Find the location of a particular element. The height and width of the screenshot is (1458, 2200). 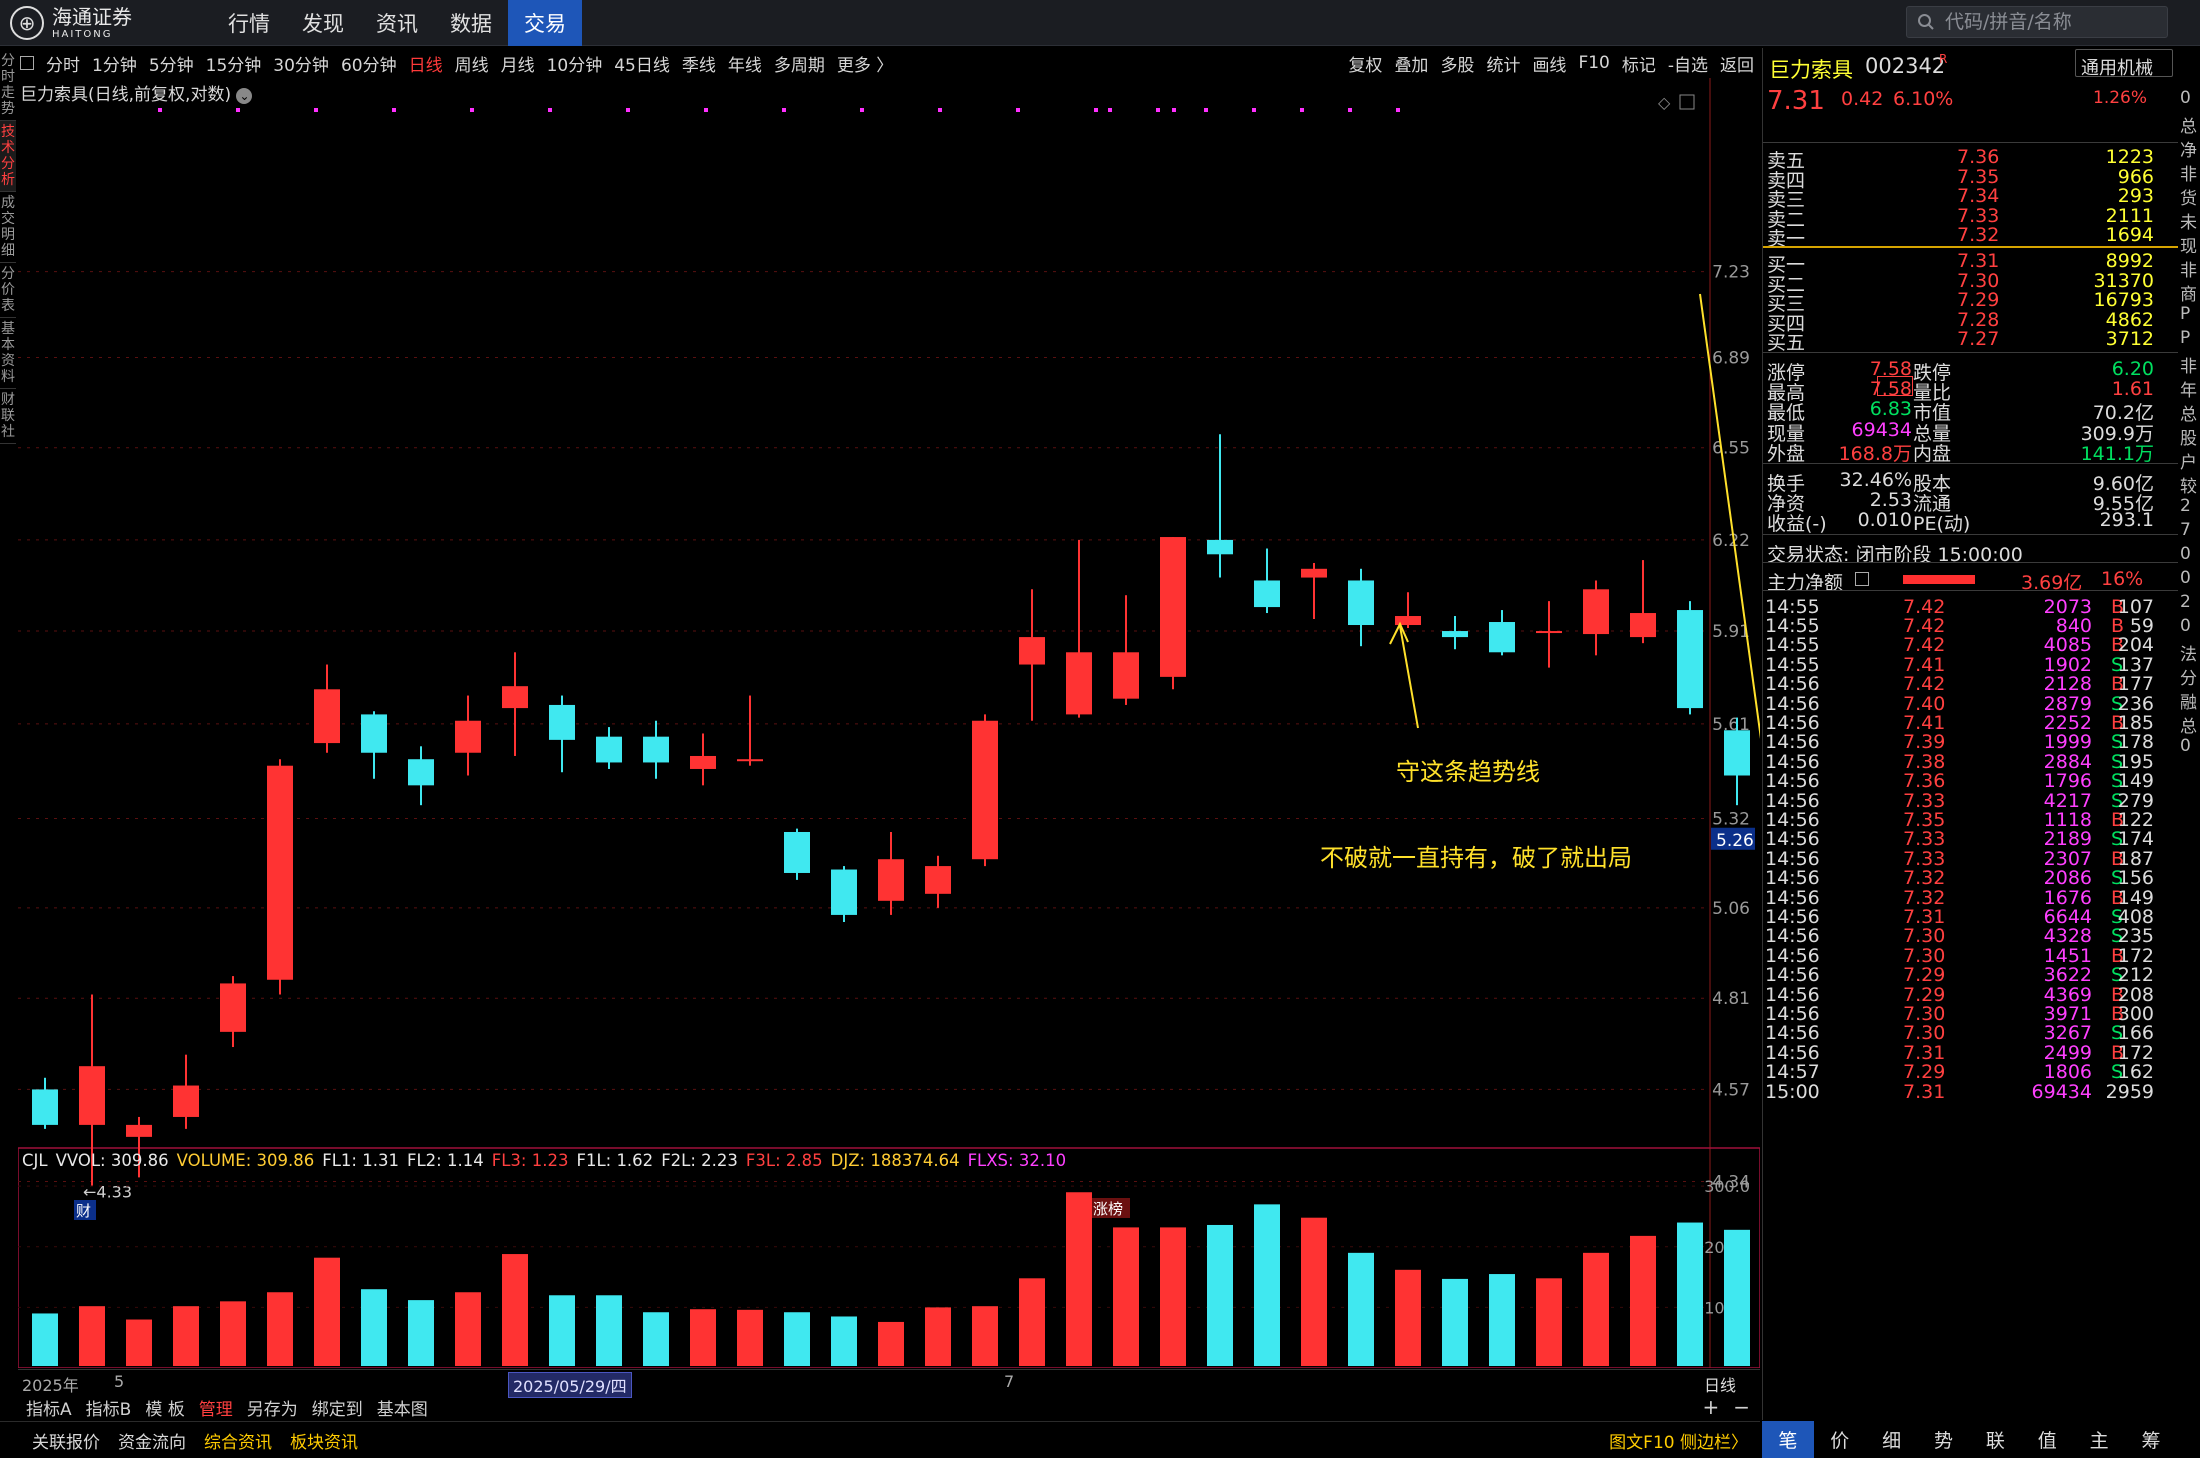

period-option: 多周期 is located at coordinates (799, 63).